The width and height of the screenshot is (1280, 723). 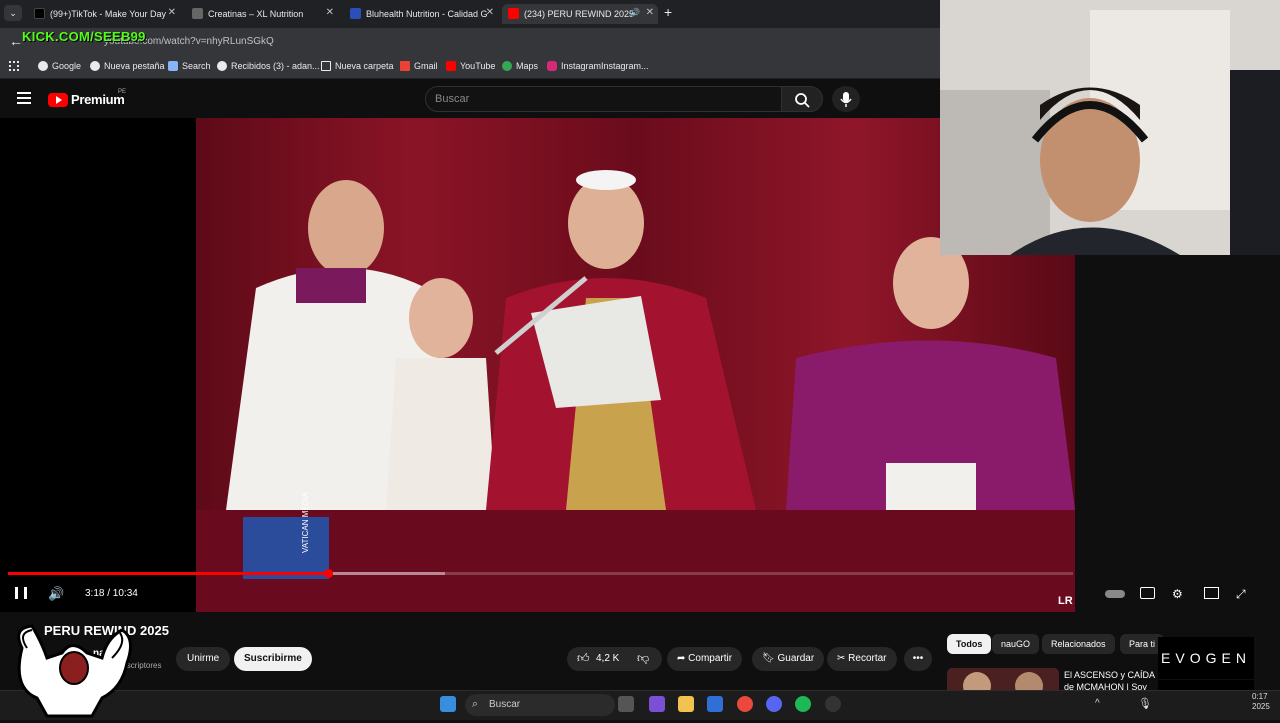 I want to click on webcam-image, so click(x=1110, y=127).